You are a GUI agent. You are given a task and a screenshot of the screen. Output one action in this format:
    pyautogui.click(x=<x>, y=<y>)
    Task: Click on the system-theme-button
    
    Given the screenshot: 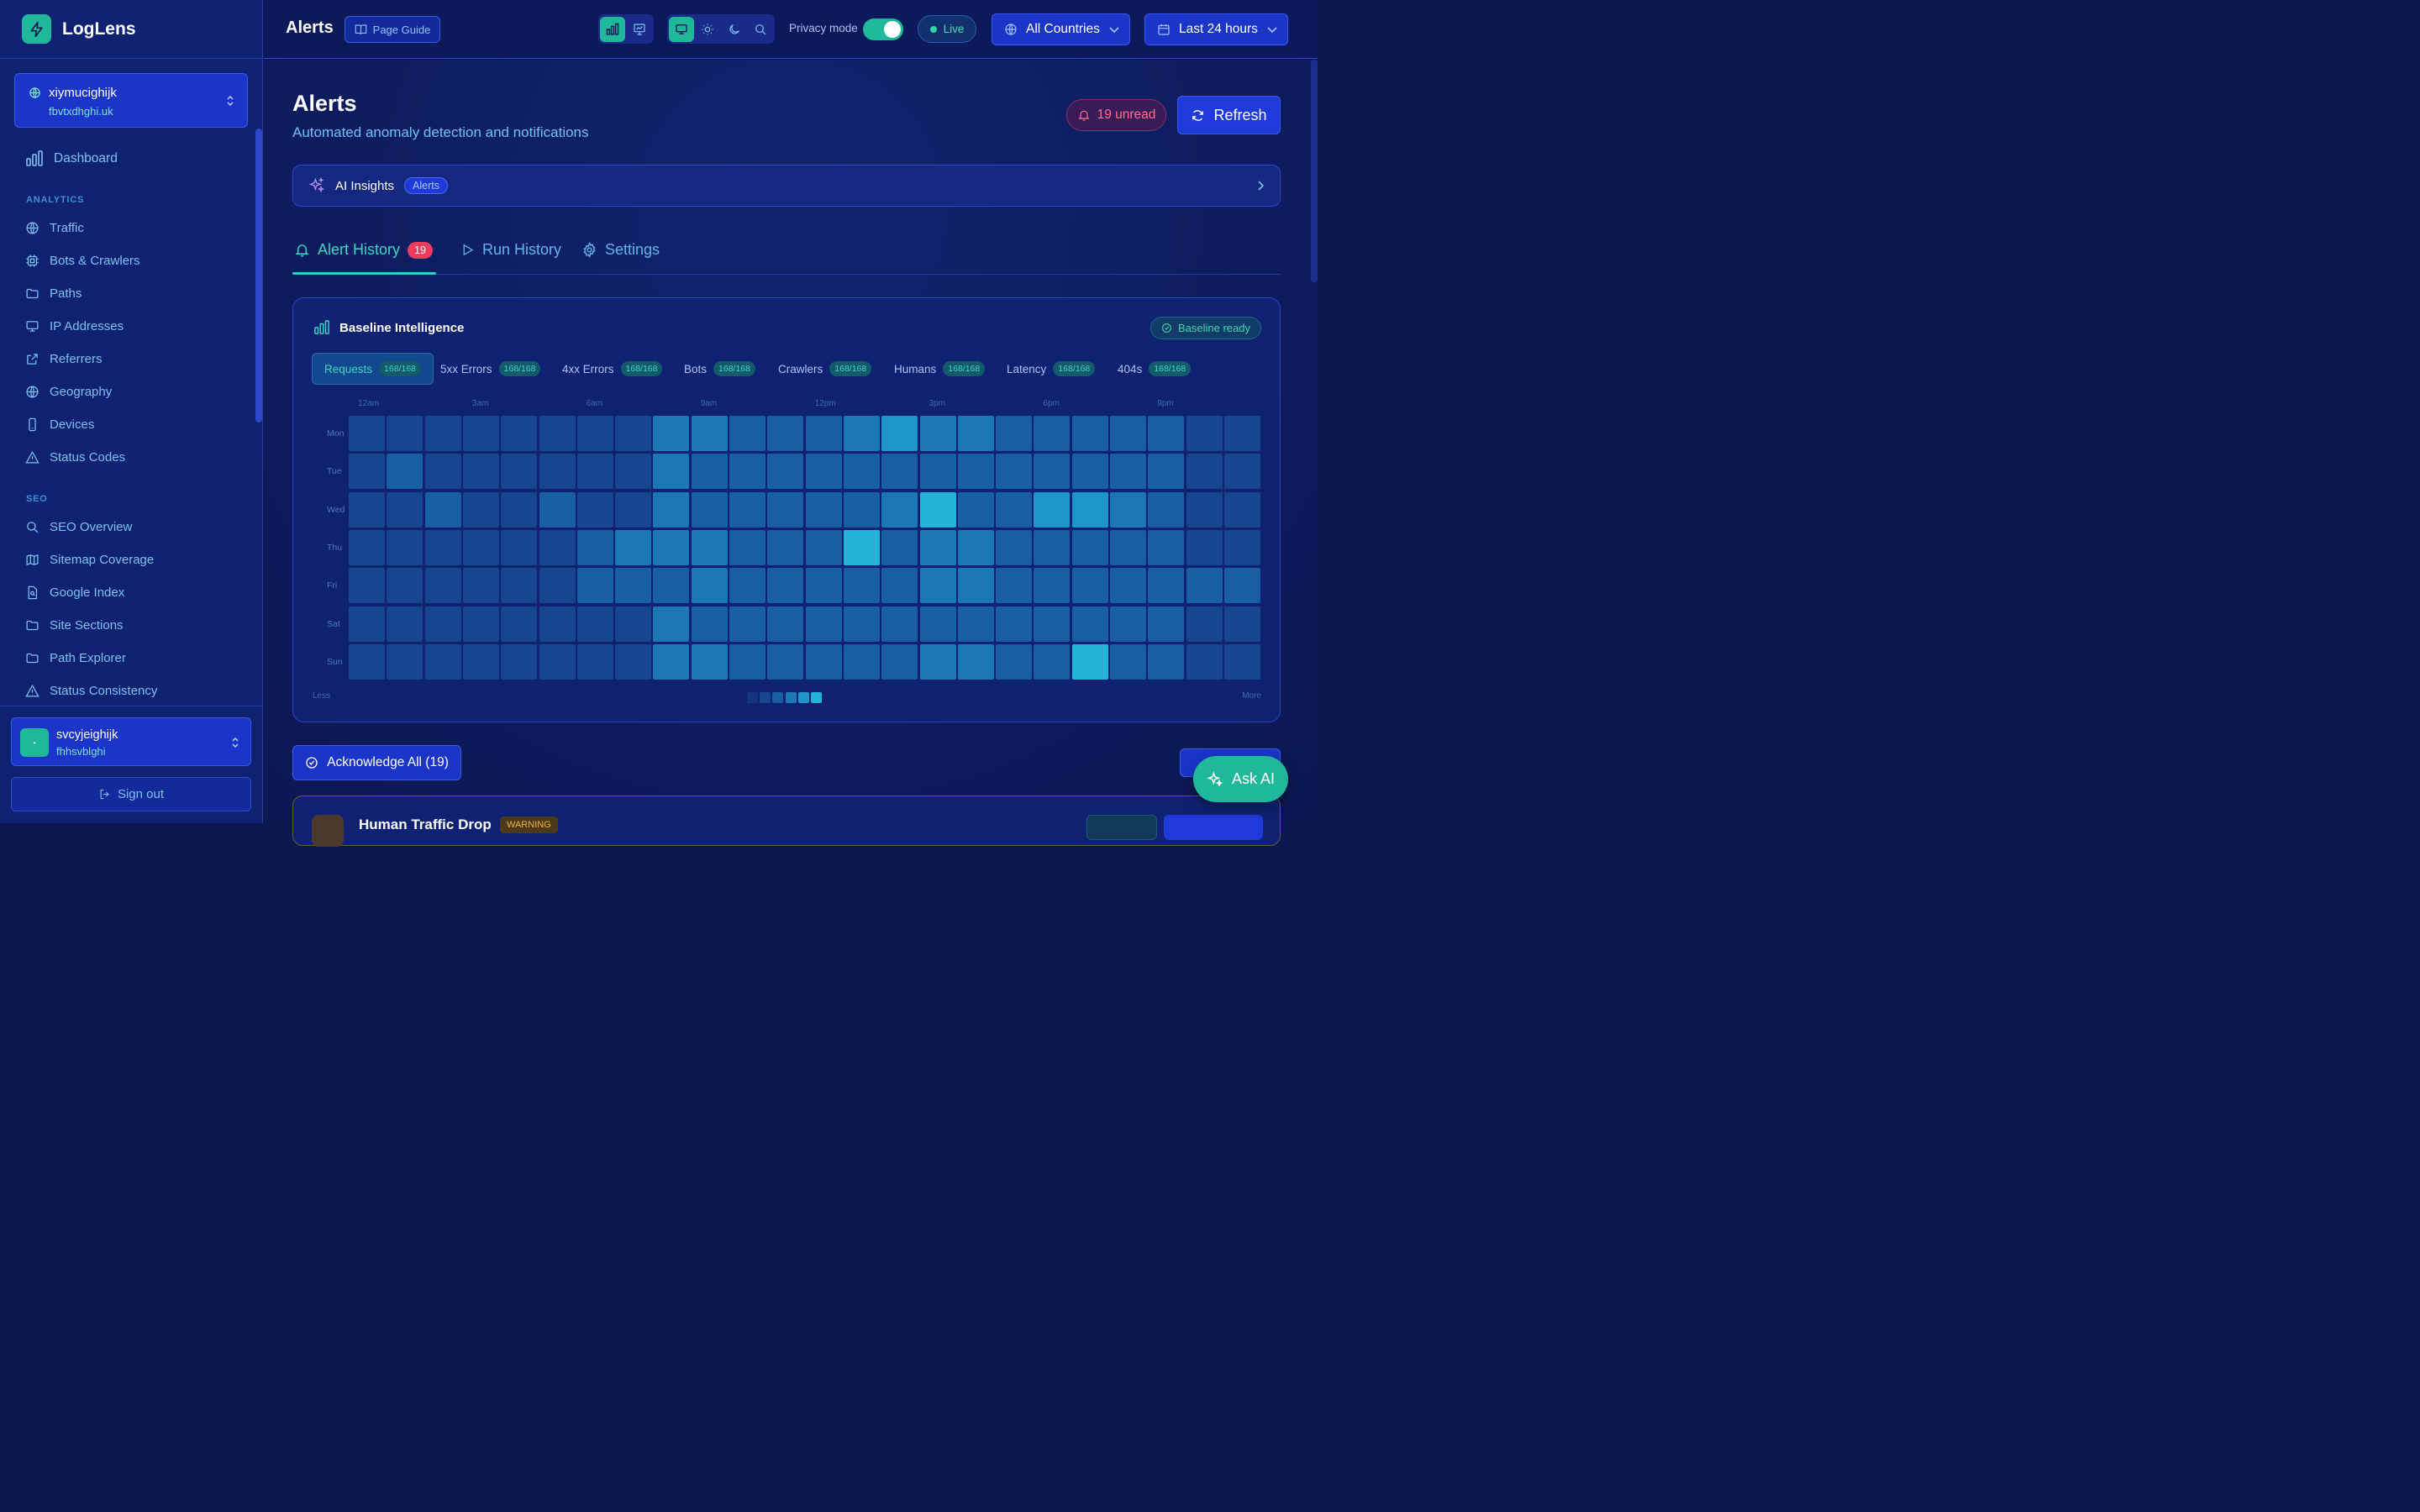 What is the action you would take?
    pyautogui.click(x=681, y=29)
    